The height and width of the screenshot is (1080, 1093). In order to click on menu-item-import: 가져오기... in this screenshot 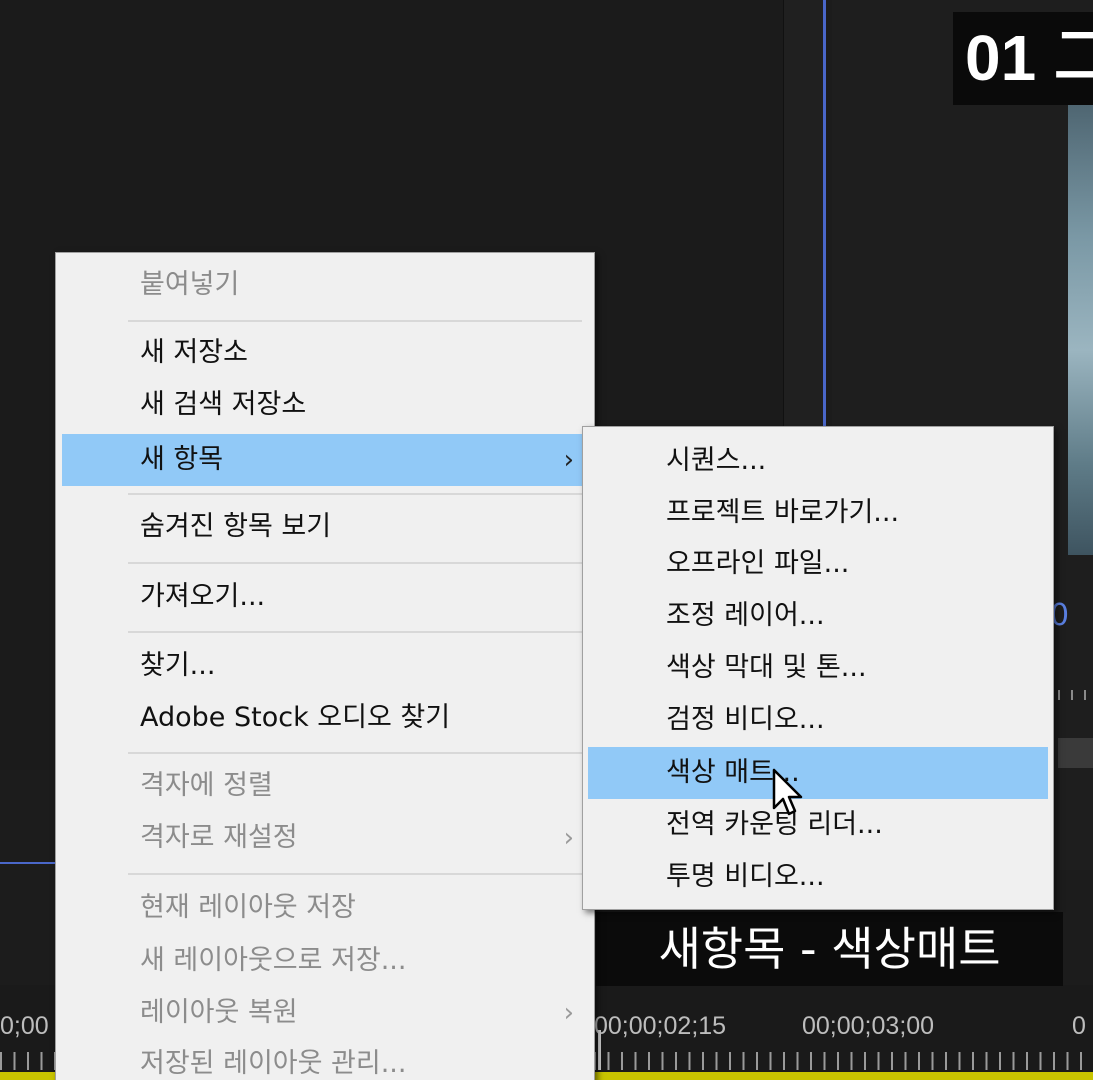, I will do `click(322, 597)`.